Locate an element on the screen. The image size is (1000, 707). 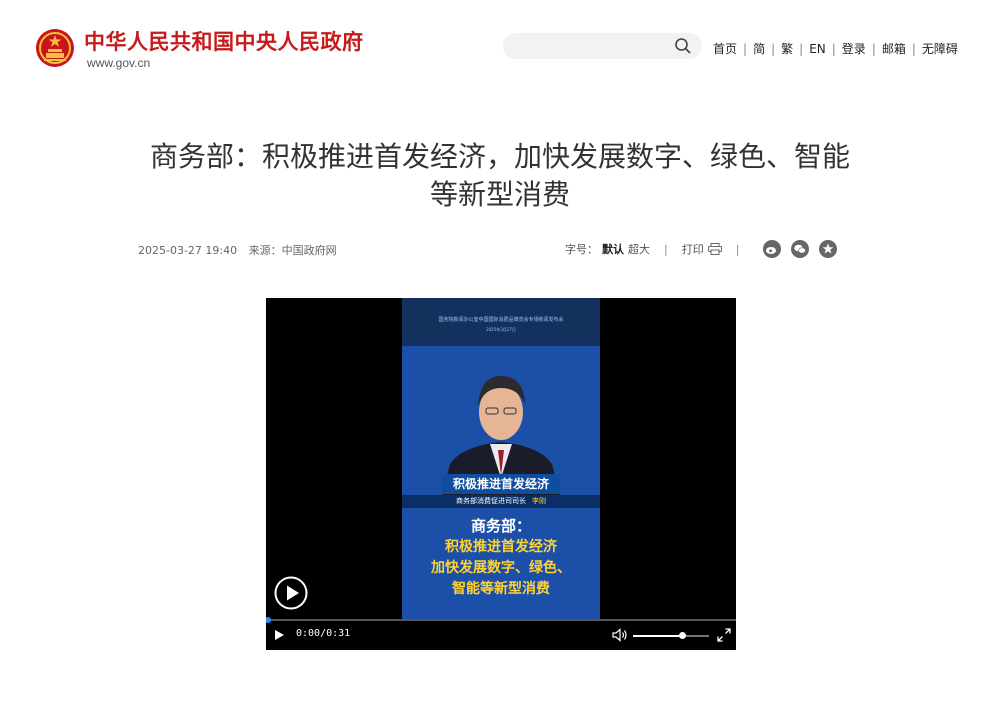
video-banner: 国务院新闻办公室中国国际消费品博览会专场新闻发布会 2025年3月27日 is located at coordinates (501, 322).